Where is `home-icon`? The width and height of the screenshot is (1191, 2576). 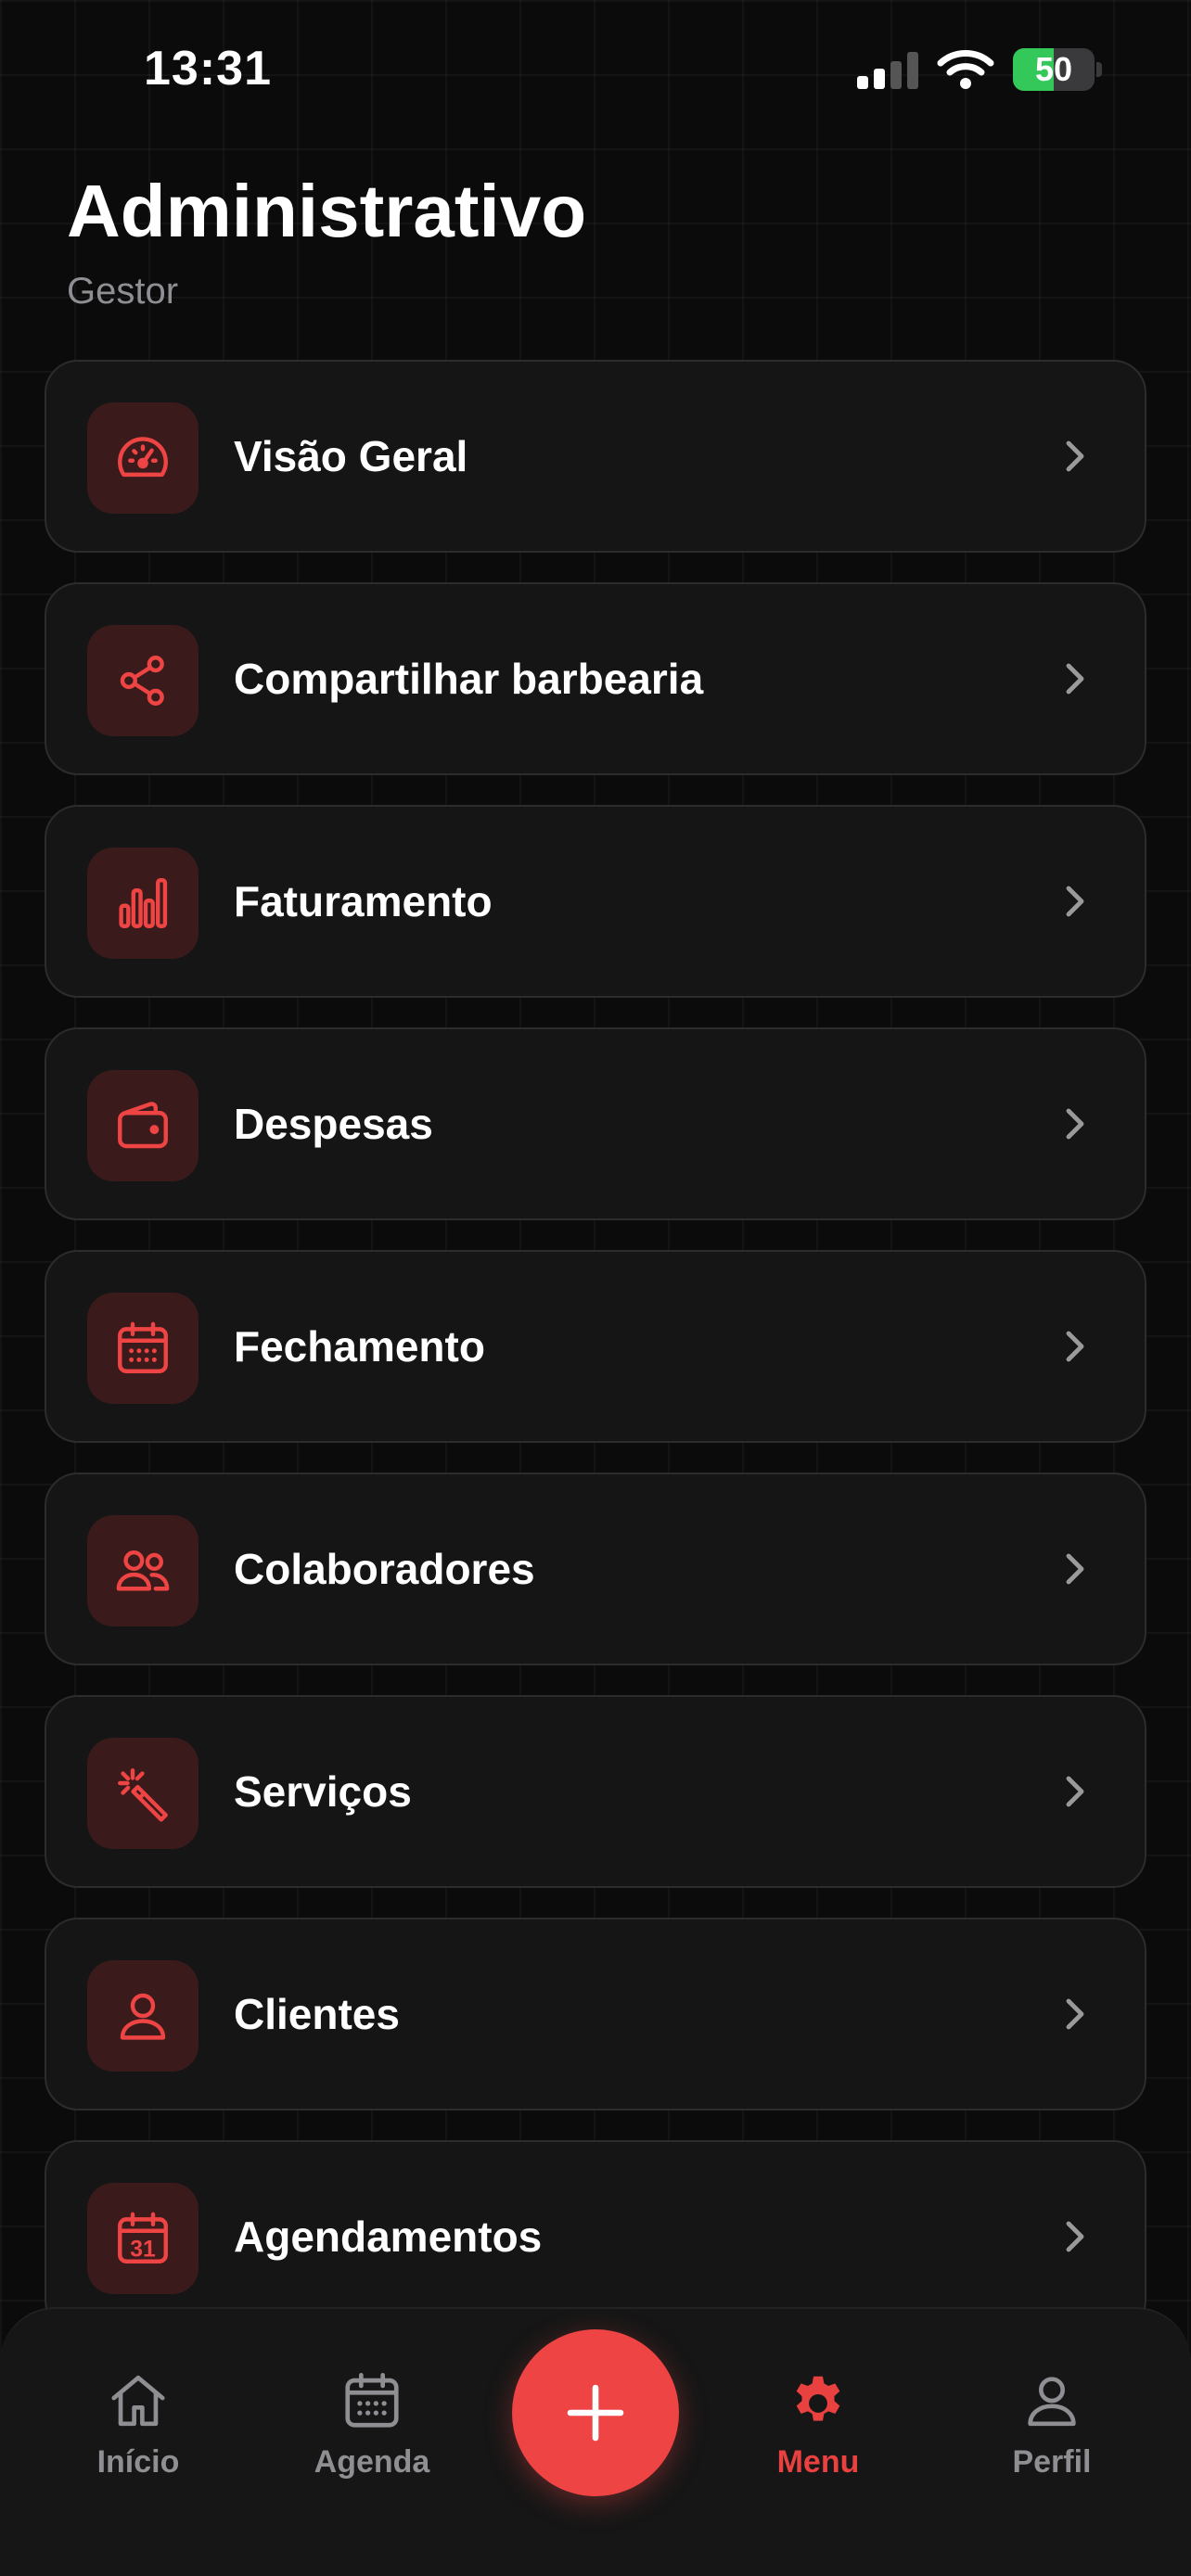
home-icon is located at coordinates (138, 2401).